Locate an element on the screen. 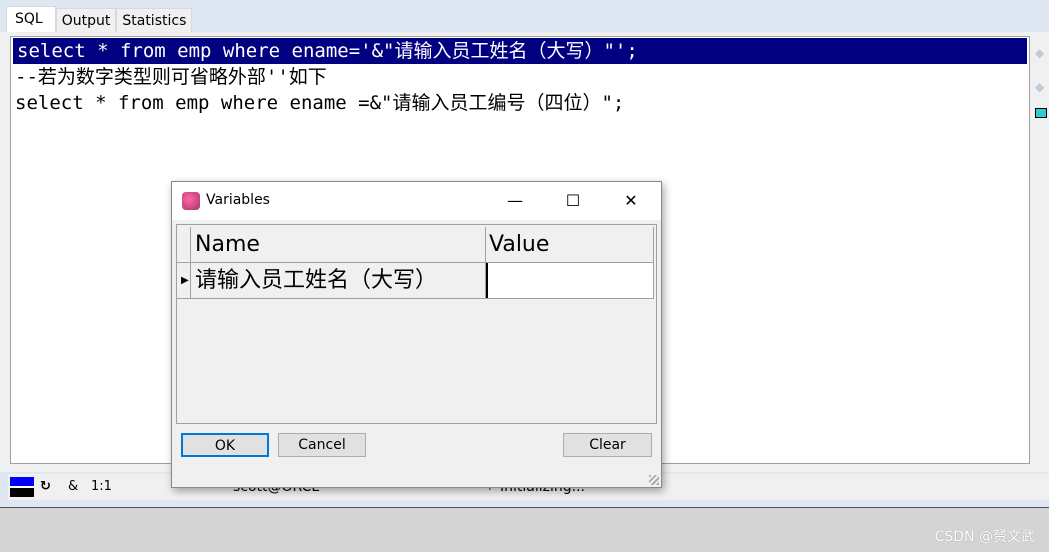 This screenshot has height=552, width=1049. dialog-titlebar: Variables — ☐ ✕ is located at coordinates (416, 201).